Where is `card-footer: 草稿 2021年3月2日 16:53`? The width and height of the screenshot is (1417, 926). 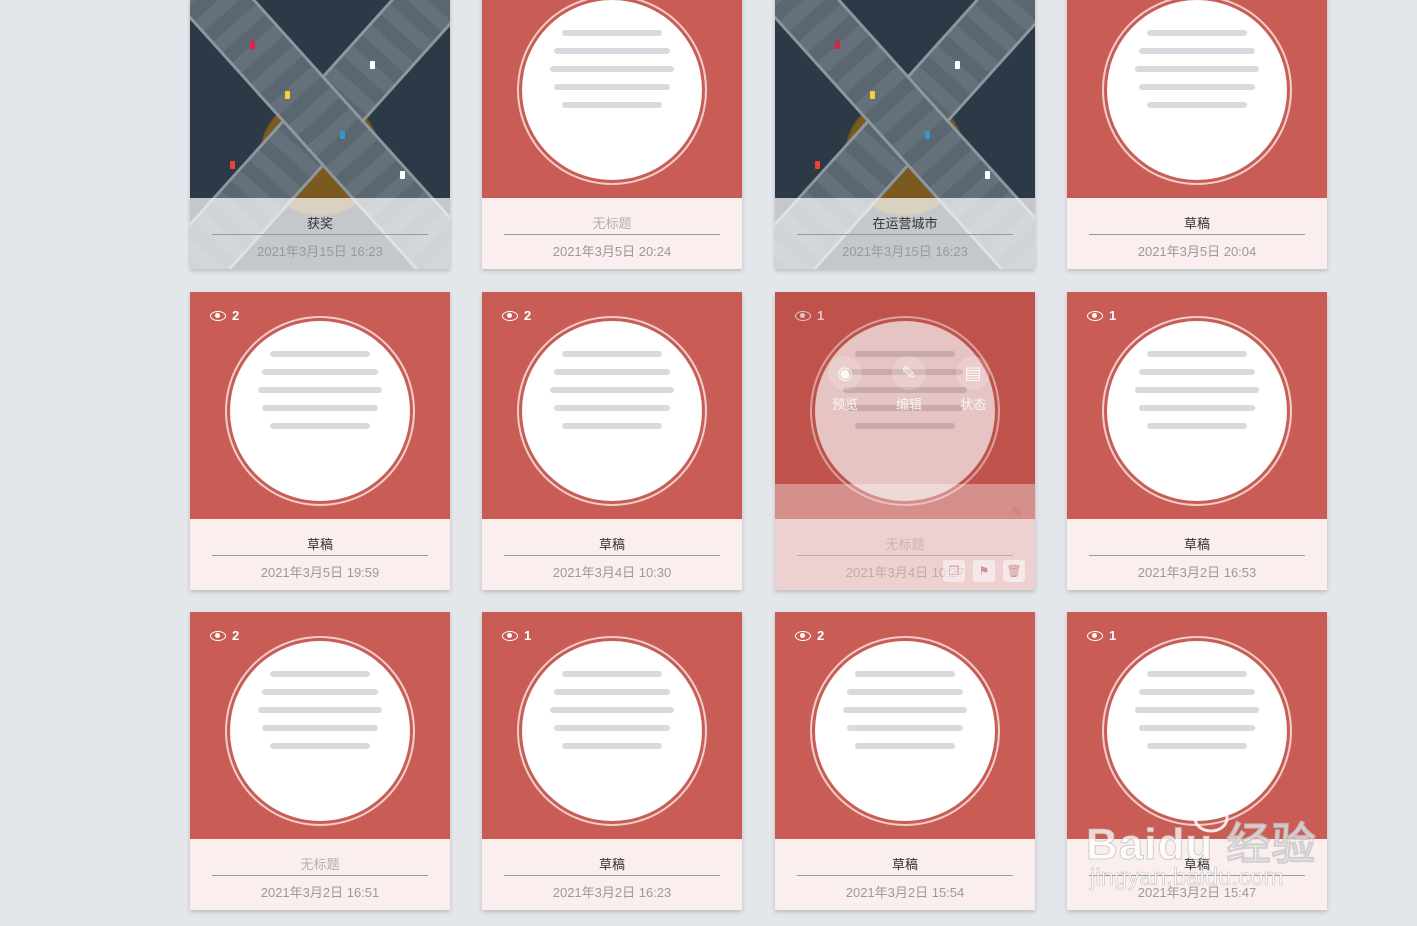 card-footer: 草稿 2021年3月2日 16:53 is located at coordinates (1197, 554).